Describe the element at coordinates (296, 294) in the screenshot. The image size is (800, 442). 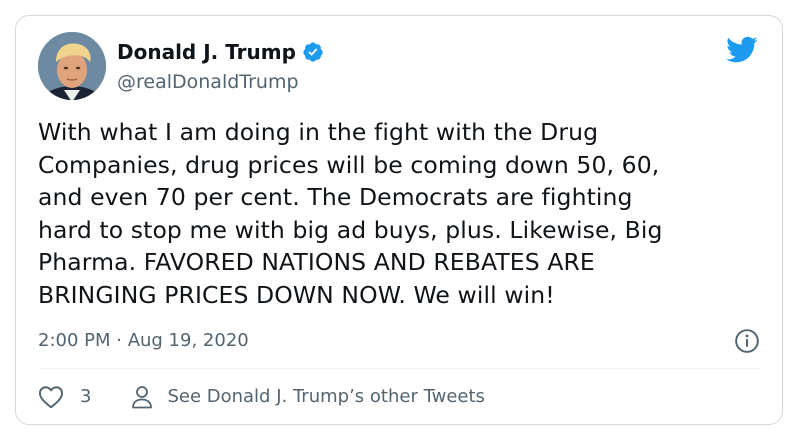
I see `tweet-line: BRINGING PRICES DOWN NOW. We will win!` at that location.